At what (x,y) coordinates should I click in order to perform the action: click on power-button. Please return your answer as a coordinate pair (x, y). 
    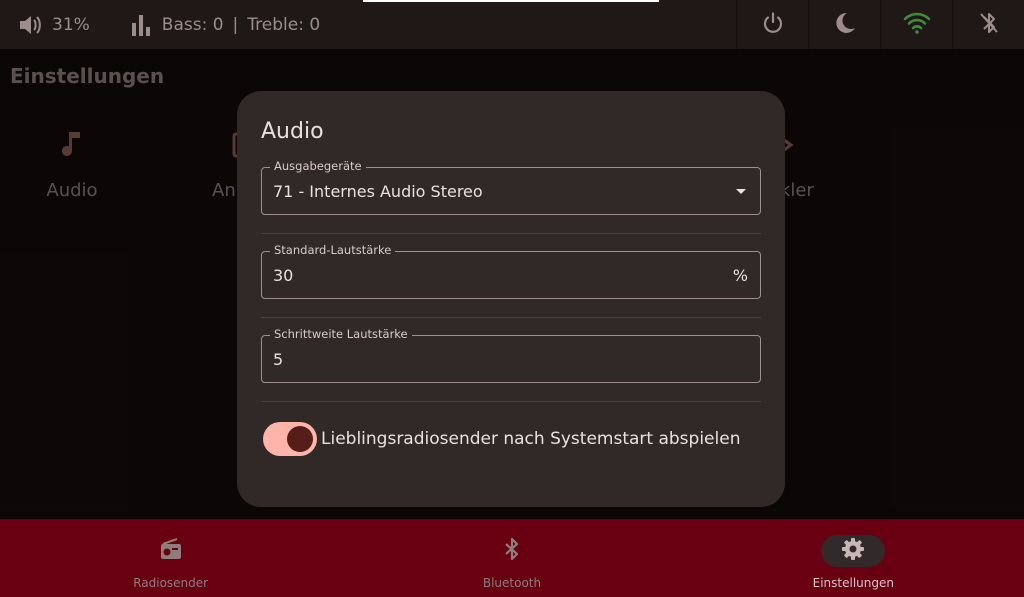
    Looking at the image, I should click on (772, 24).